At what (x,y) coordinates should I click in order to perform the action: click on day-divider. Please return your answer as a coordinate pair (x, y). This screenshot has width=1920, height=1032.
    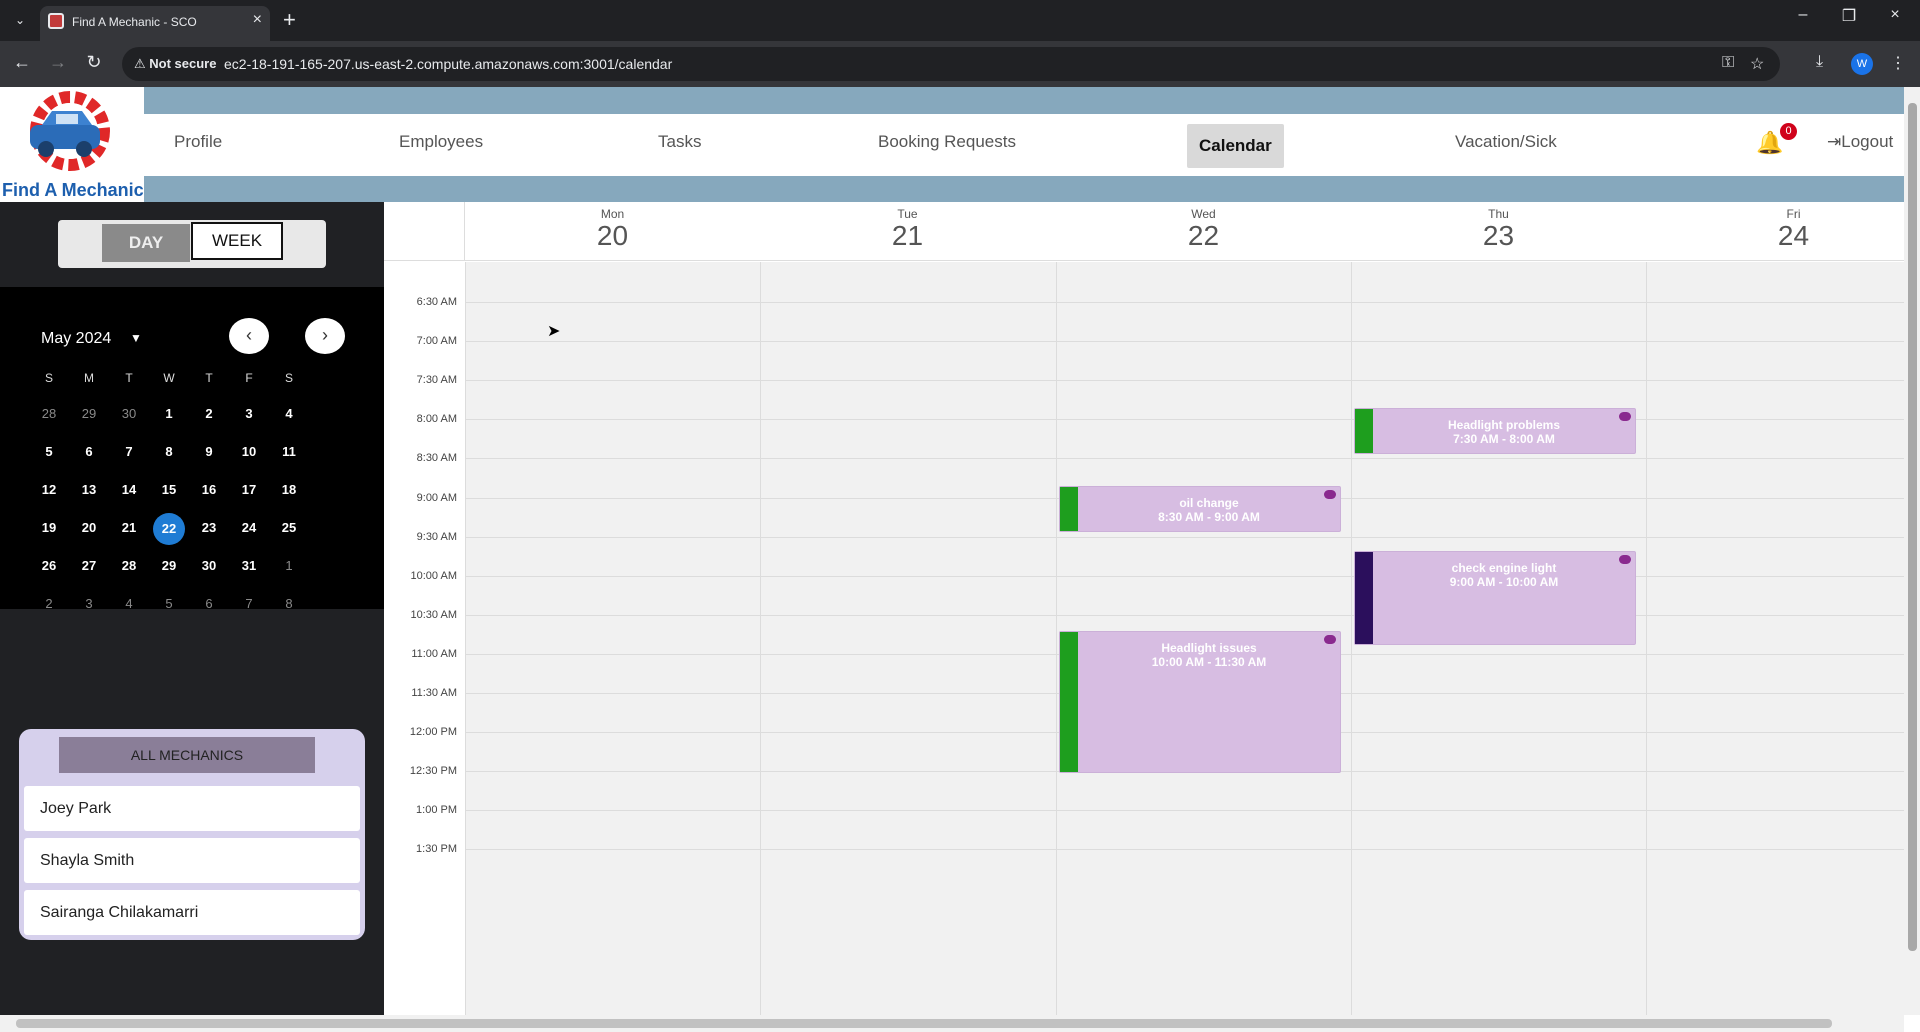
    Looking at the image, I should click on (465, 647).